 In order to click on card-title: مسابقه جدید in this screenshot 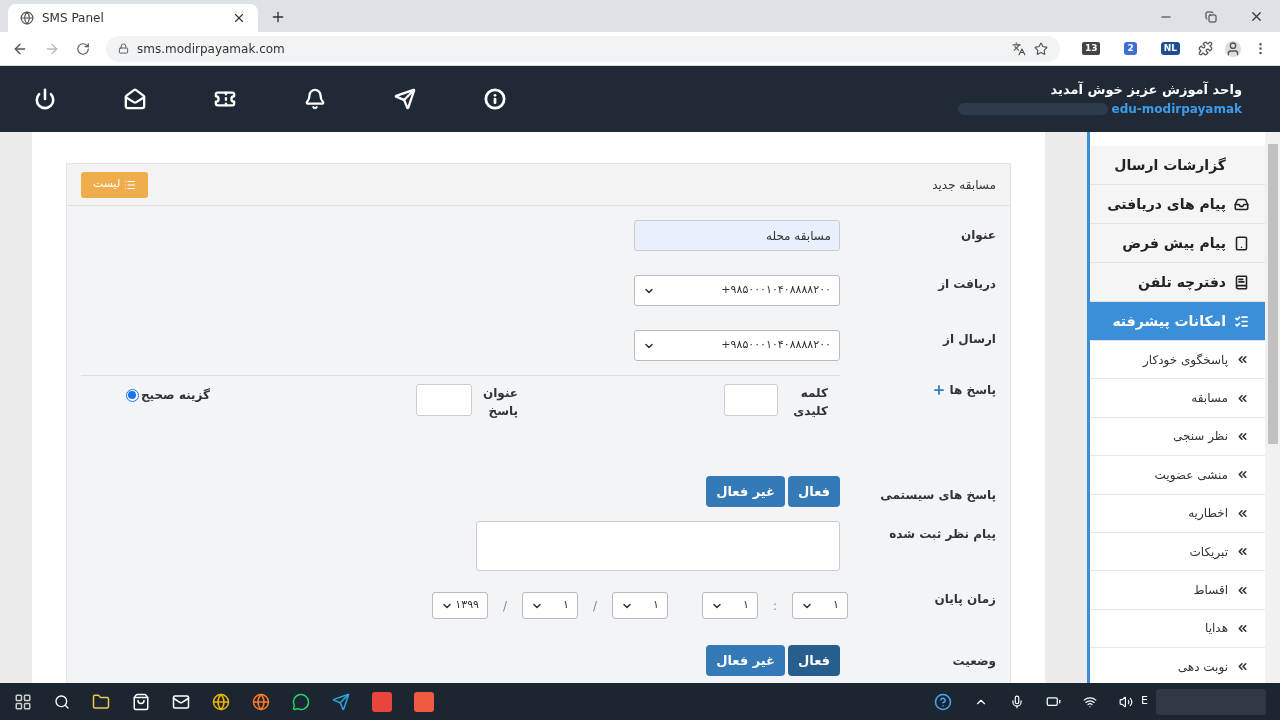, I will do `click(964, 185)`.